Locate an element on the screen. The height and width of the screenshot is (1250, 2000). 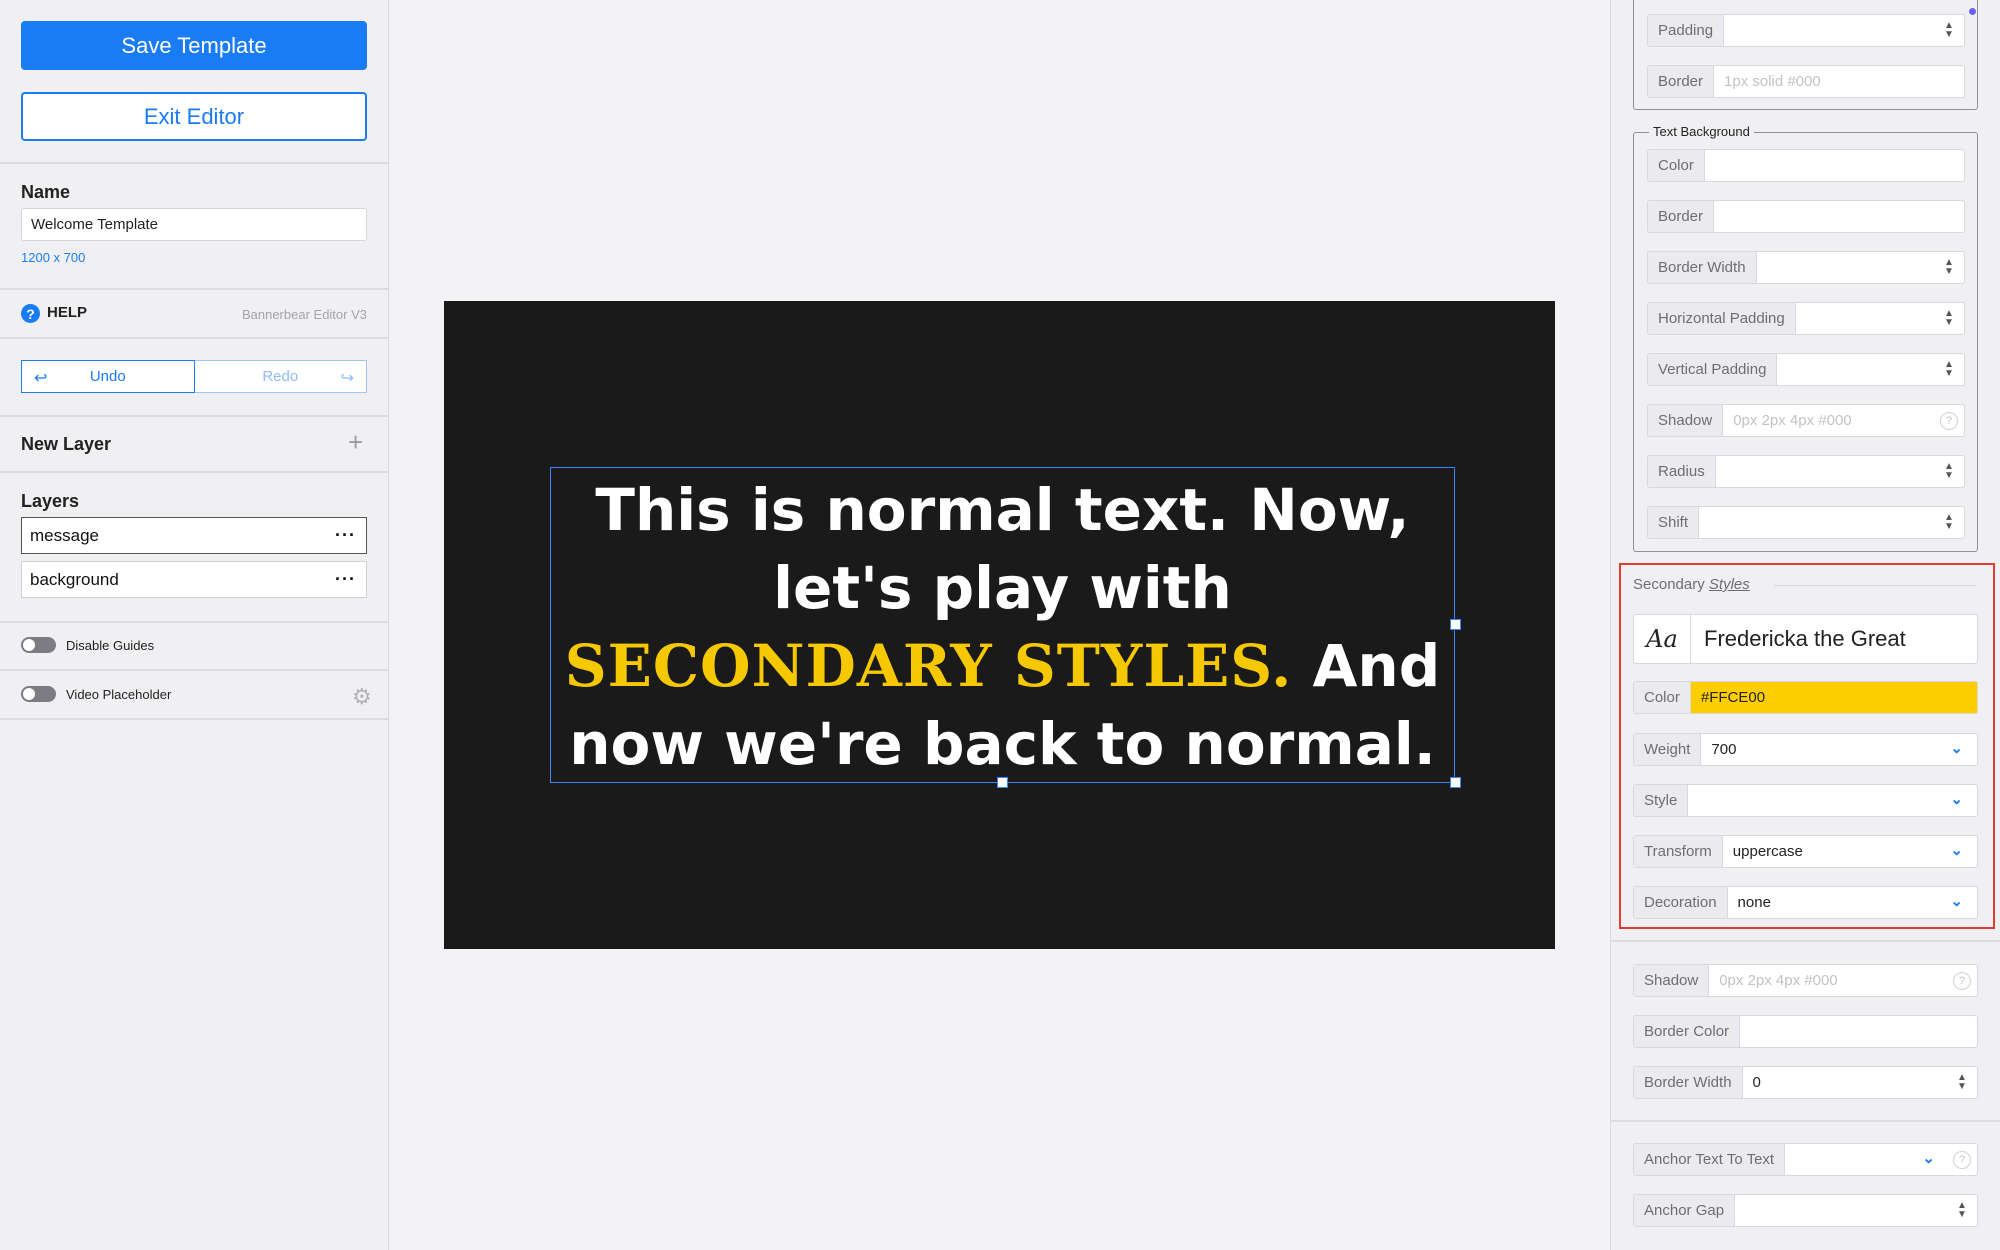
secondary-style-select: Style ⌄ is located at coordinates (1805, 800).